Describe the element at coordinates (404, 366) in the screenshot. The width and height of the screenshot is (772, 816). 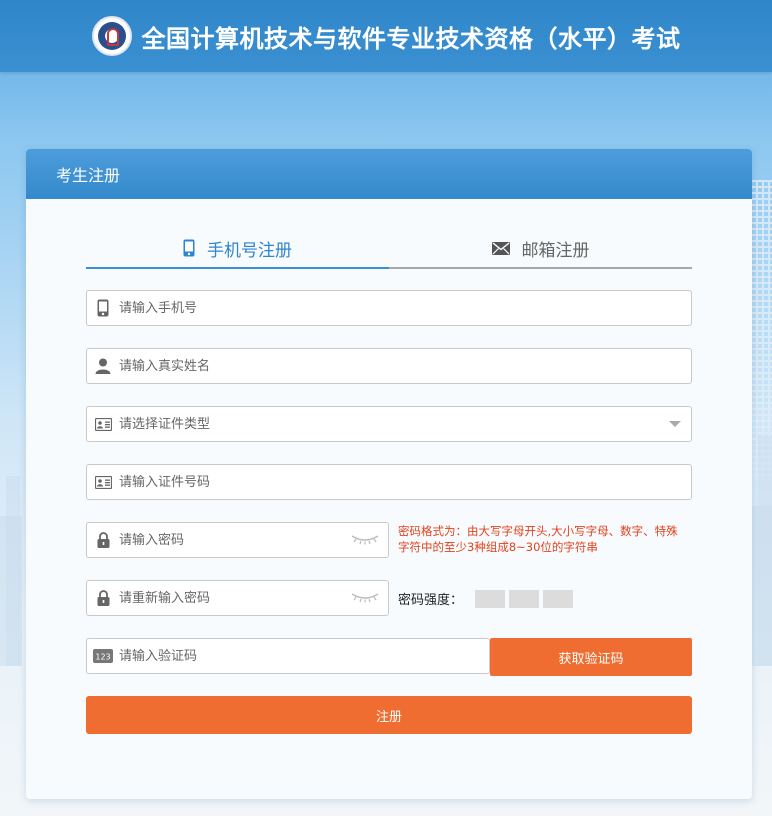
I see `real-name-input` at that location.